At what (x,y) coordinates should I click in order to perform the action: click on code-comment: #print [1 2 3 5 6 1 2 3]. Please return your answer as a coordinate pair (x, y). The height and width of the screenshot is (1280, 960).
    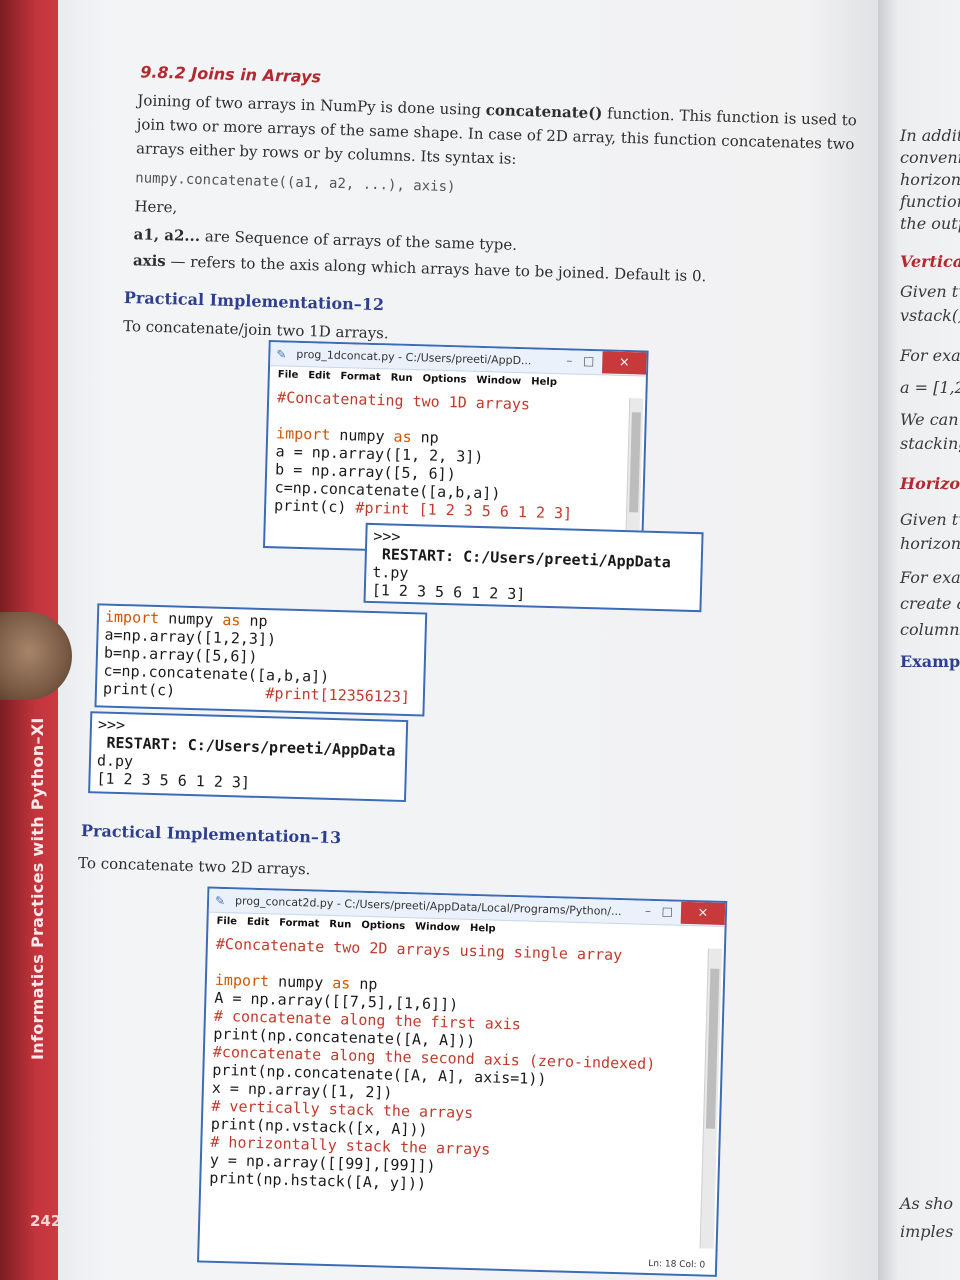
    Looking at the image, I should click on (464, 510).